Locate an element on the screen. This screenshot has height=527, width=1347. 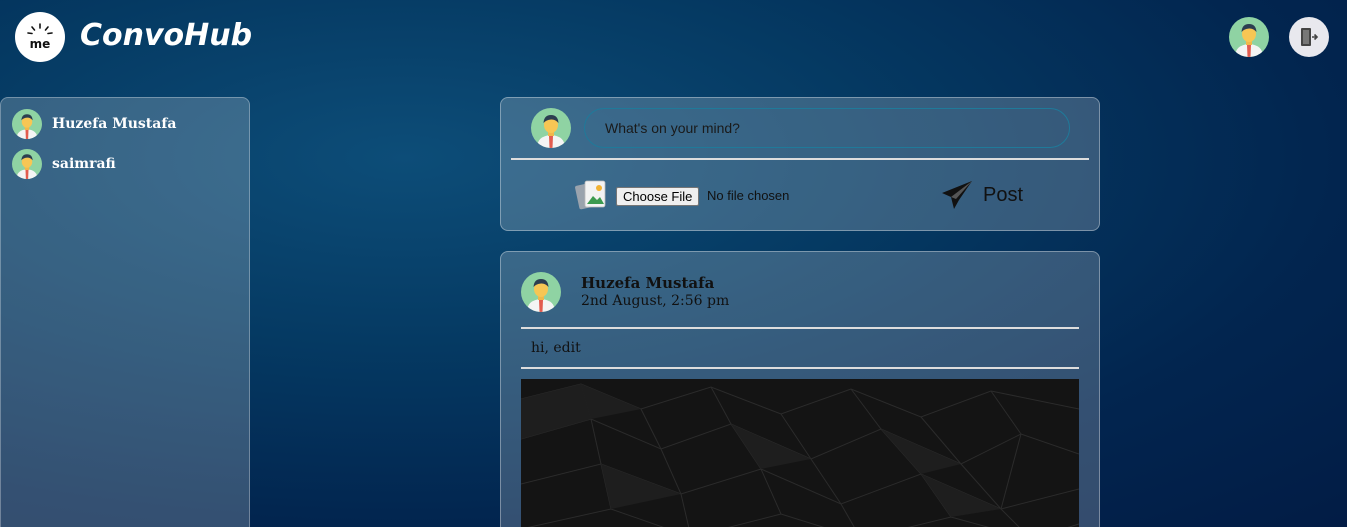
logout-icon is located at coordinates (1310, 37).